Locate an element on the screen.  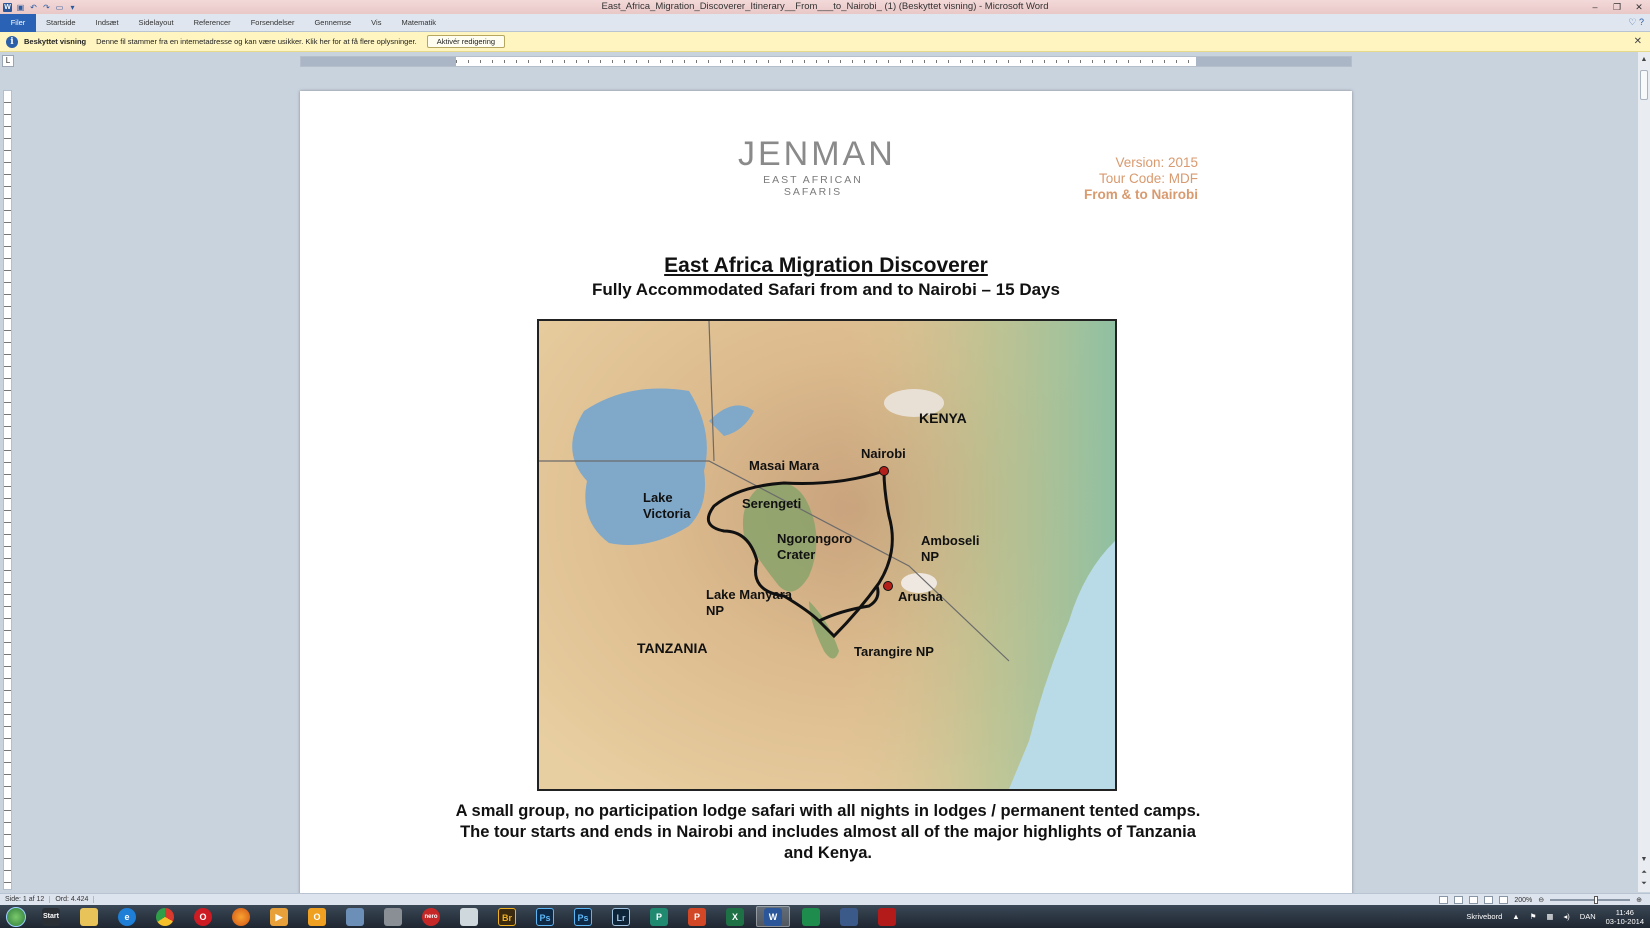
zoom-level: 200% is located at coordinates (1523, 900).